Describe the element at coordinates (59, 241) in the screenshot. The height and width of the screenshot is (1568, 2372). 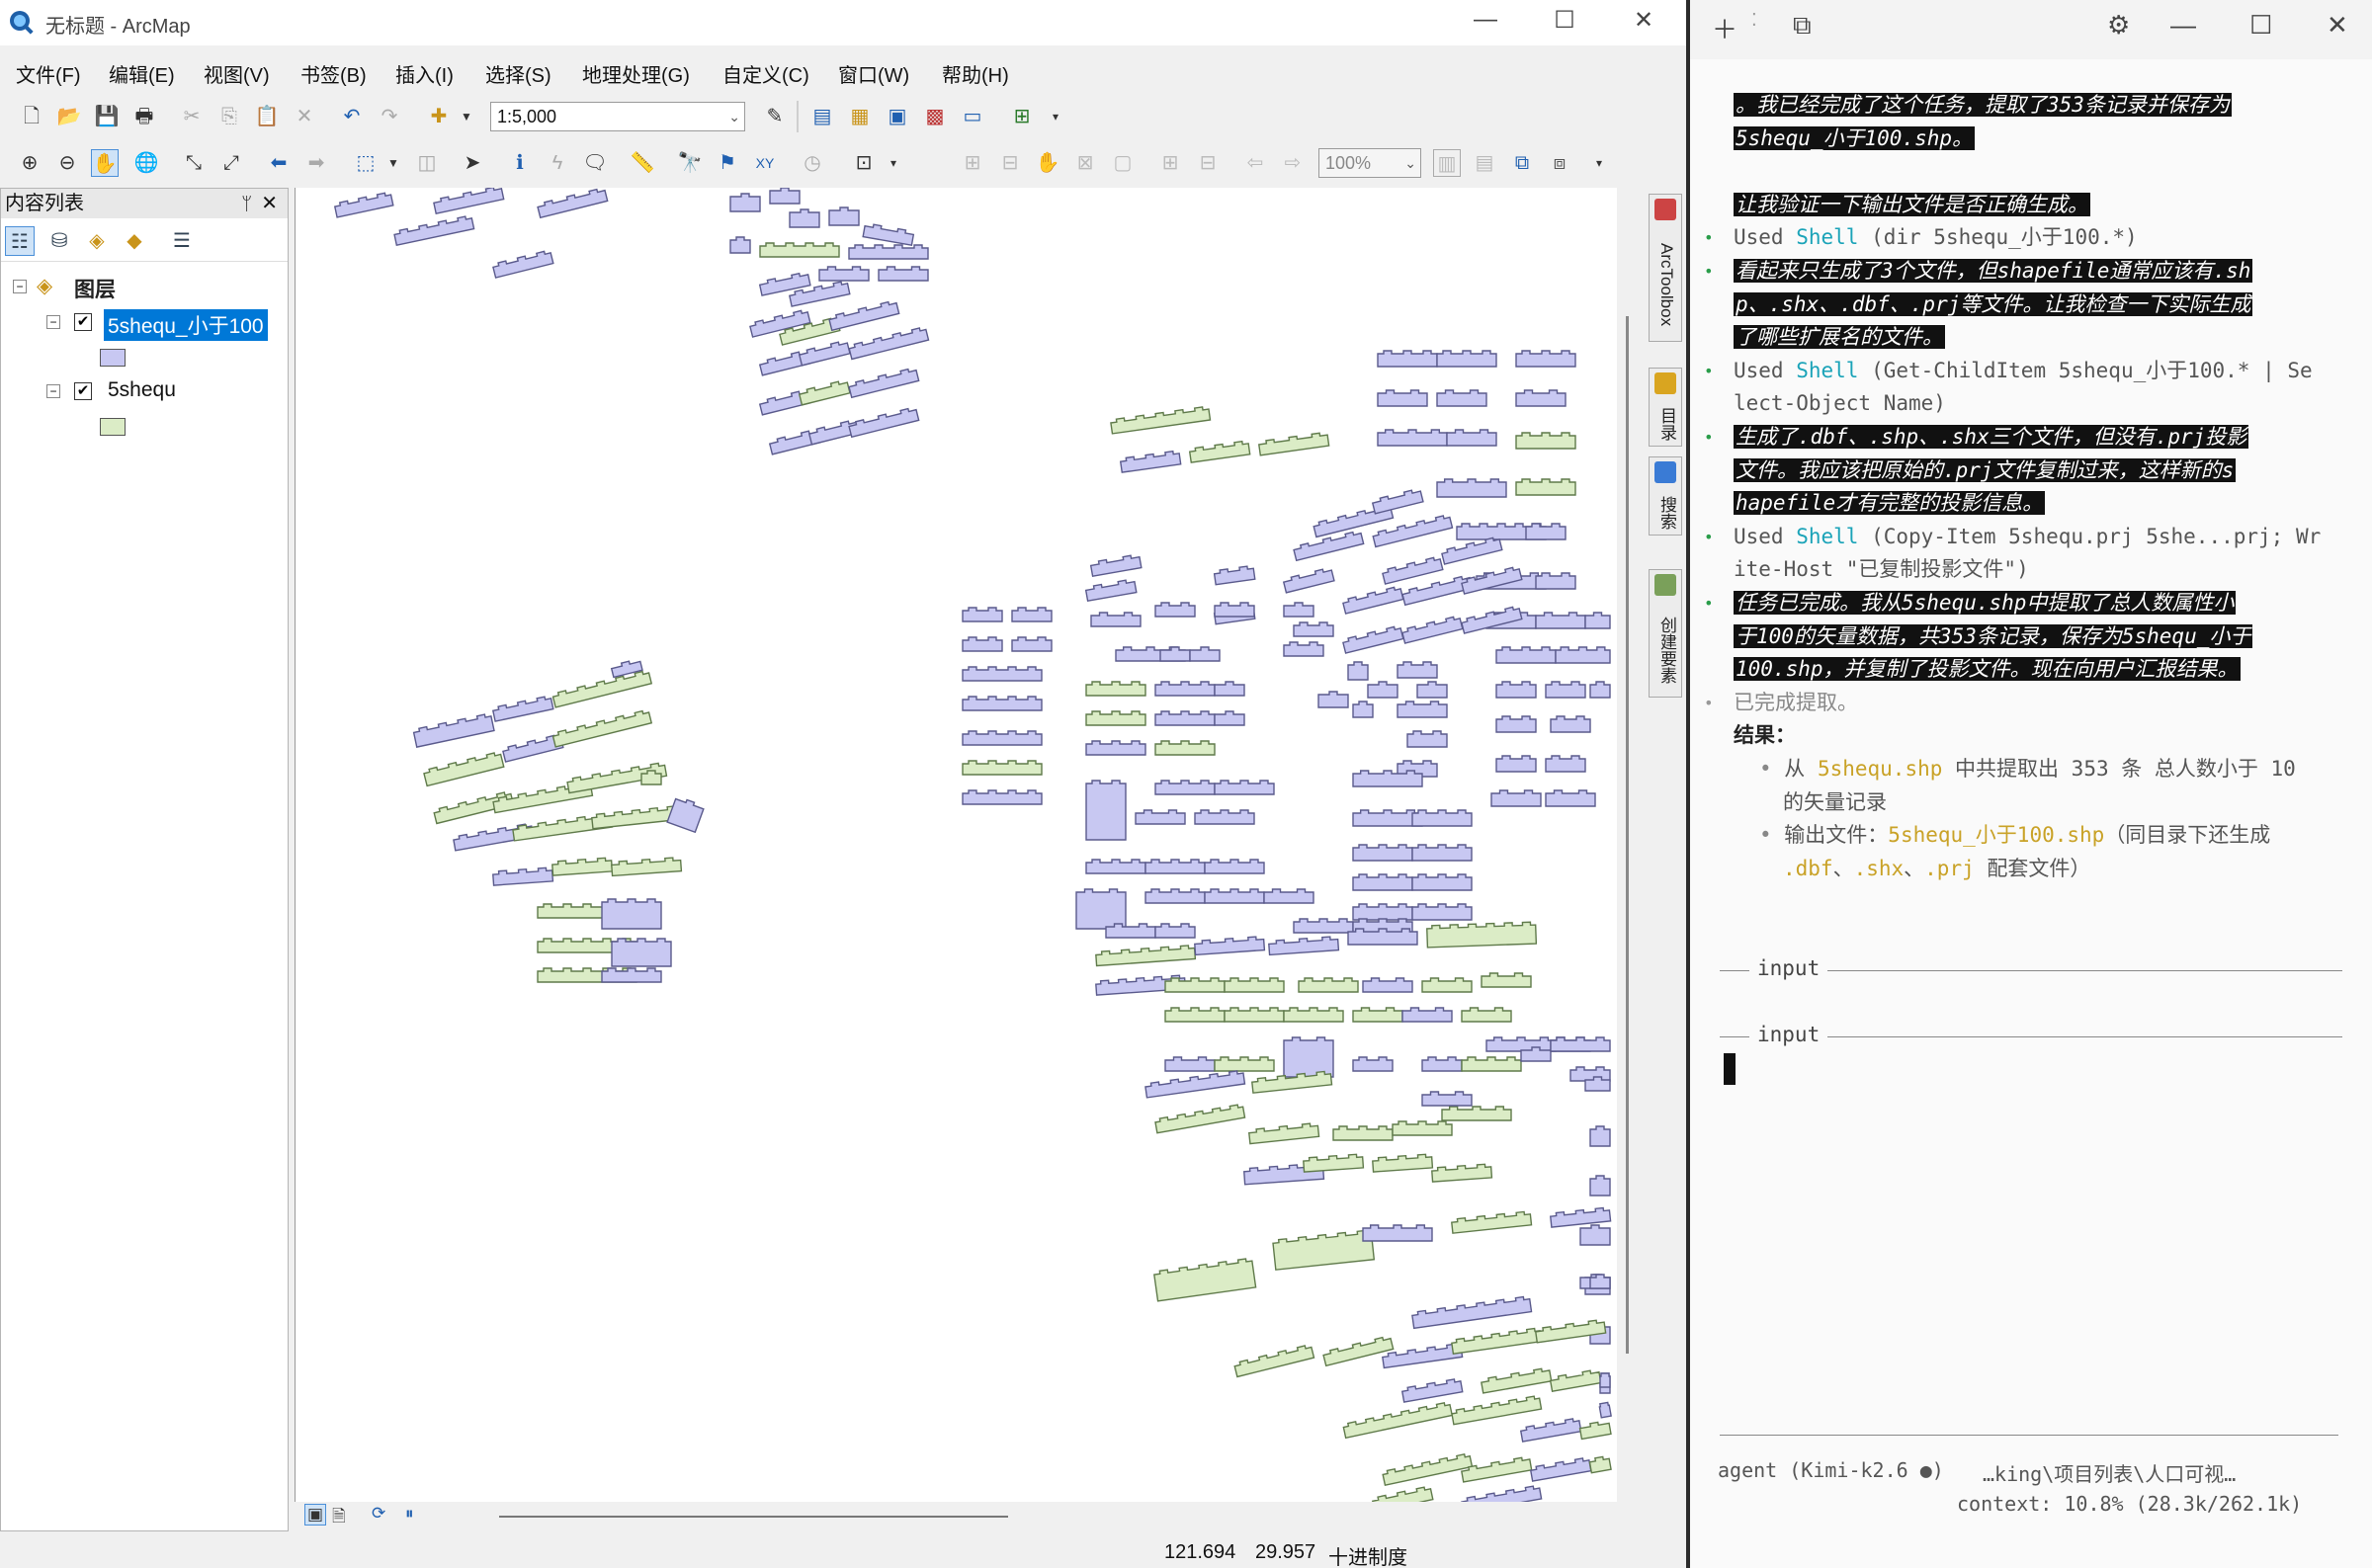
I see `list-by-source-icon: ⛁` at that location.